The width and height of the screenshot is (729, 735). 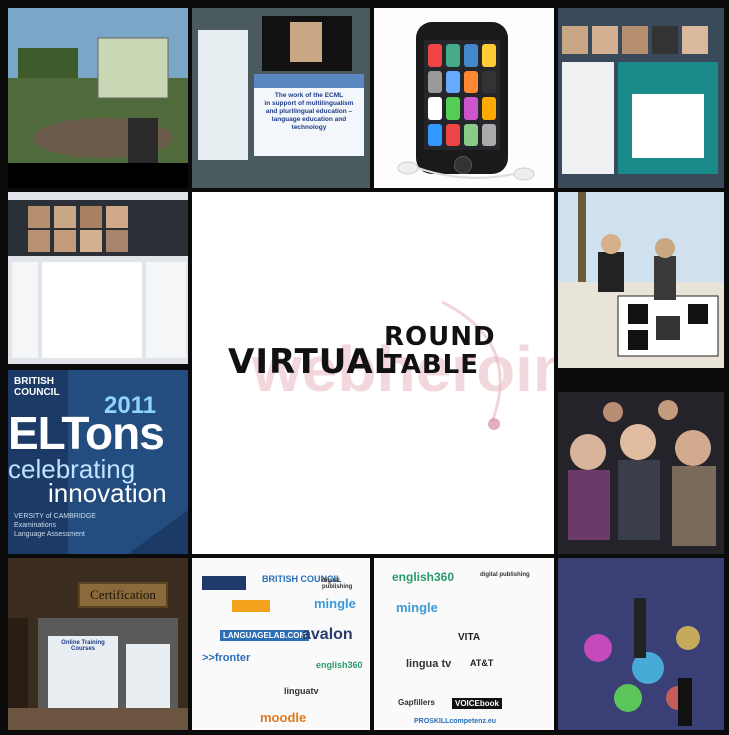 What do you see at coordinates (123, 595) in the screenshot?
I see `certification-sign: Certification` at bounding box center [123, 595].